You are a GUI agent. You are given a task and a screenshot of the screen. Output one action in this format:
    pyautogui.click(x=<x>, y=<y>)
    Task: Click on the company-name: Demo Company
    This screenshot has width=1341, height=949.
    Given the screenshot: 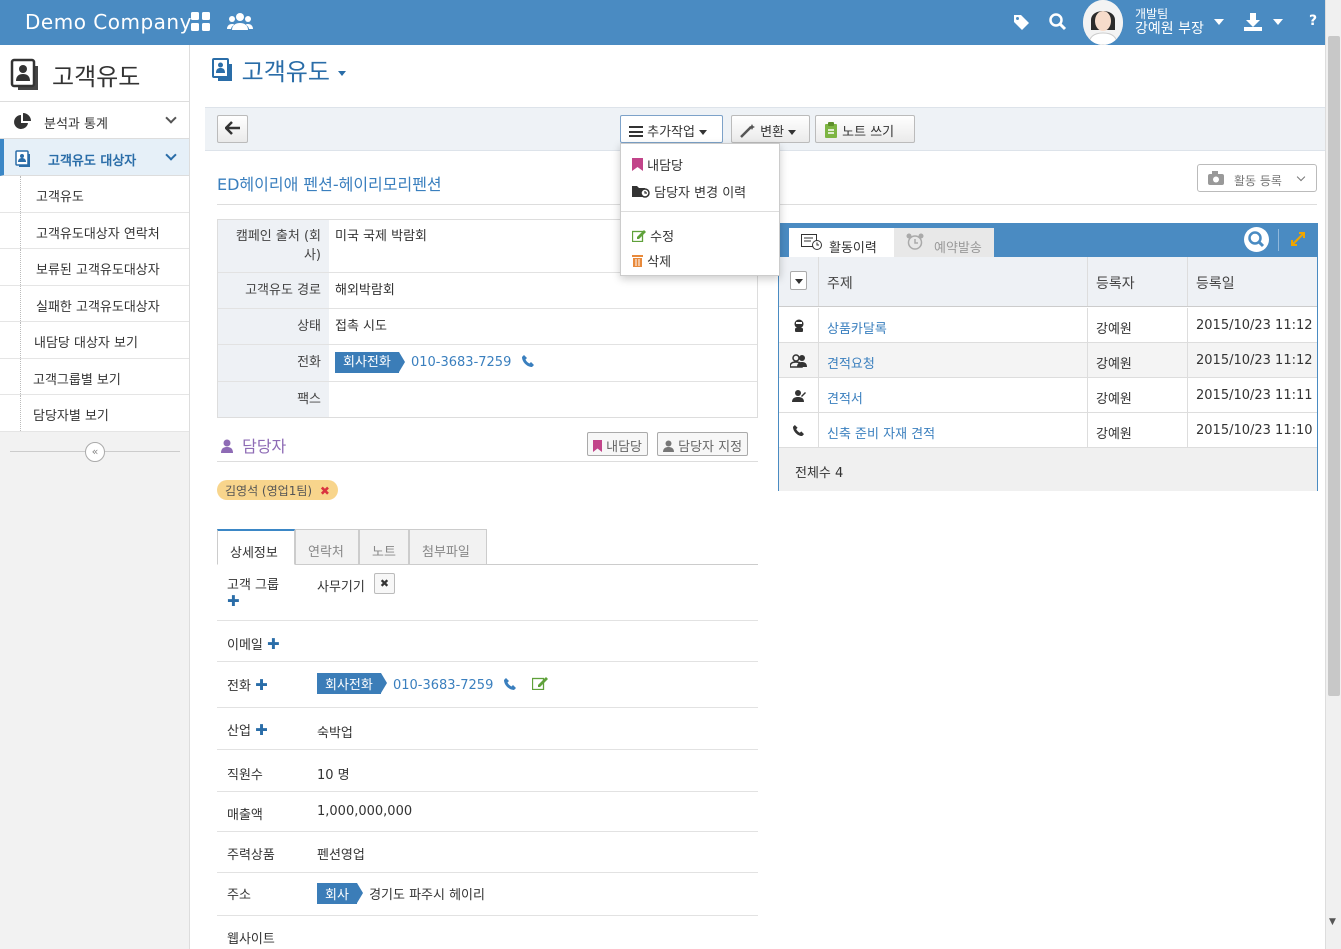 What is the action you would take?
    pyautogui.click(x=108, y=22)
    